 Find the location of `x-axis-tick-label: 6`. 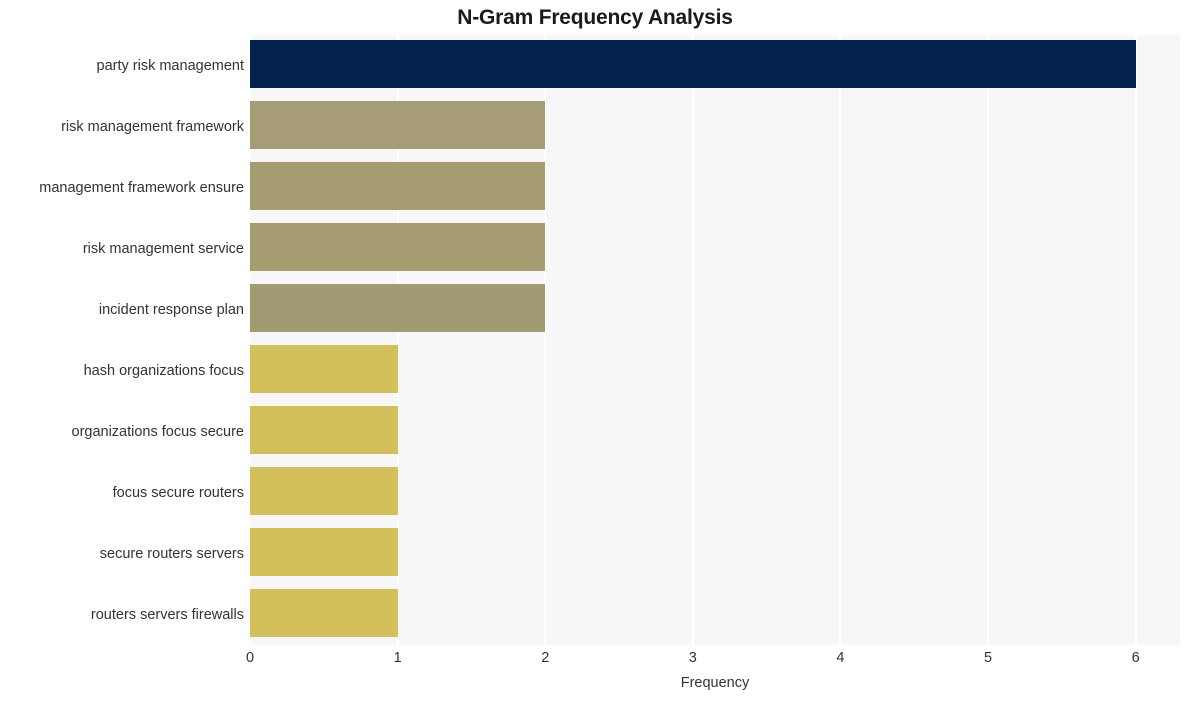

x-axis-tick-label: 6 is located at coordinates (1135, 658).